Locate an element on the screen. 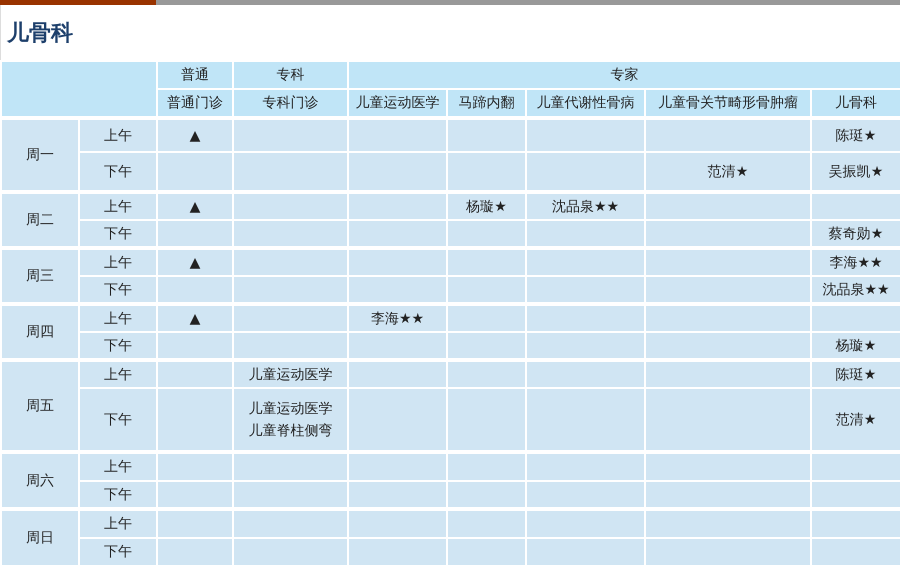  schedule-cell: 沈品泉★★ is located at coordinates (585, 206).